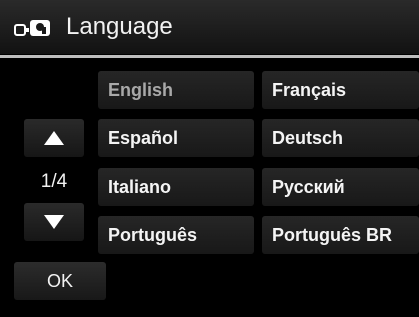 Image resolution: width=419 pixels, height=317 pixels. I want to click on page-up-button, so click(54, 138).